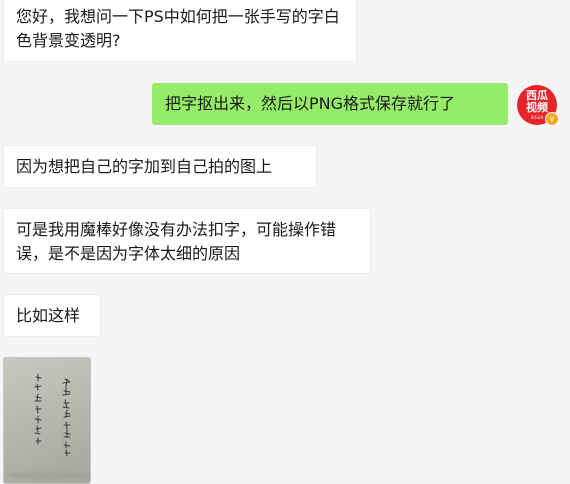 Image resolution: width=570 pixels, height=484 pixels. I want to click on incoming-message: 您好，我想问一下PS中如何把一张手写的字白色背景变透明?, so click(180, 31).